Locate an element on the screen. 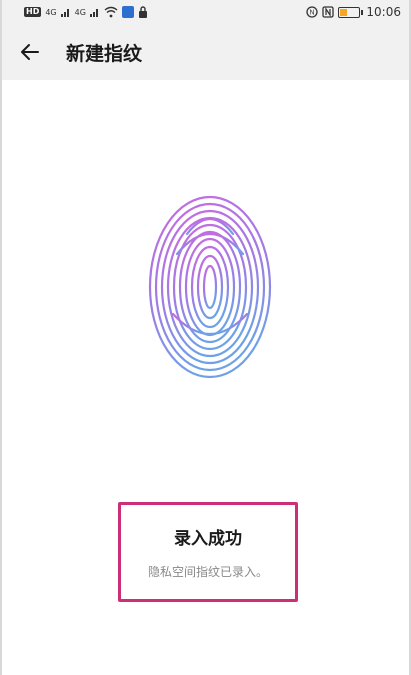 This screenshot has width=411, height=675. wifi-icon is located at coordinates (111, 12).